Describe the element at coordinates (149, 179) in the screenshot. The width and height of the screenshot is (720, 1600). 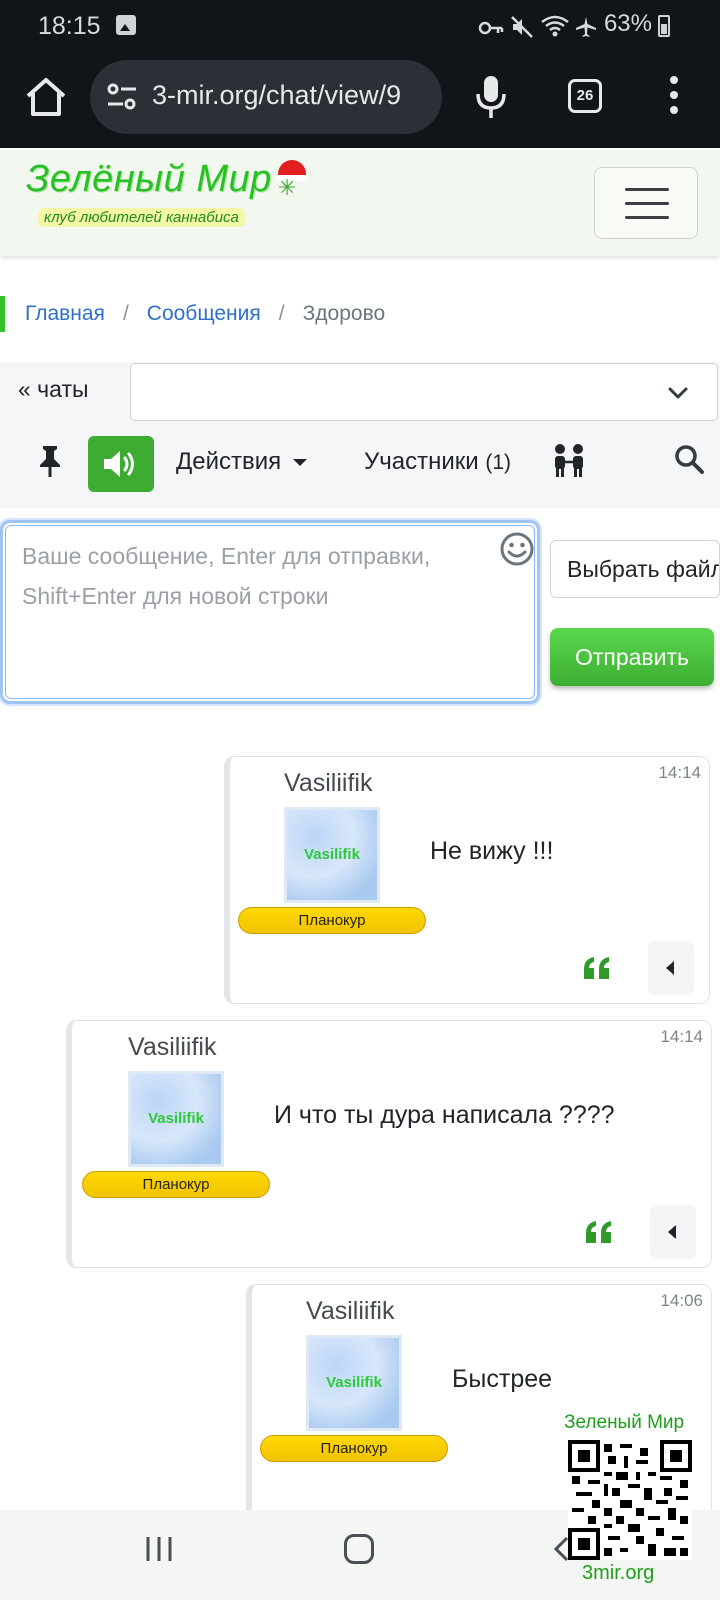
I see `logo-title: Зелёный Мир` at that location.